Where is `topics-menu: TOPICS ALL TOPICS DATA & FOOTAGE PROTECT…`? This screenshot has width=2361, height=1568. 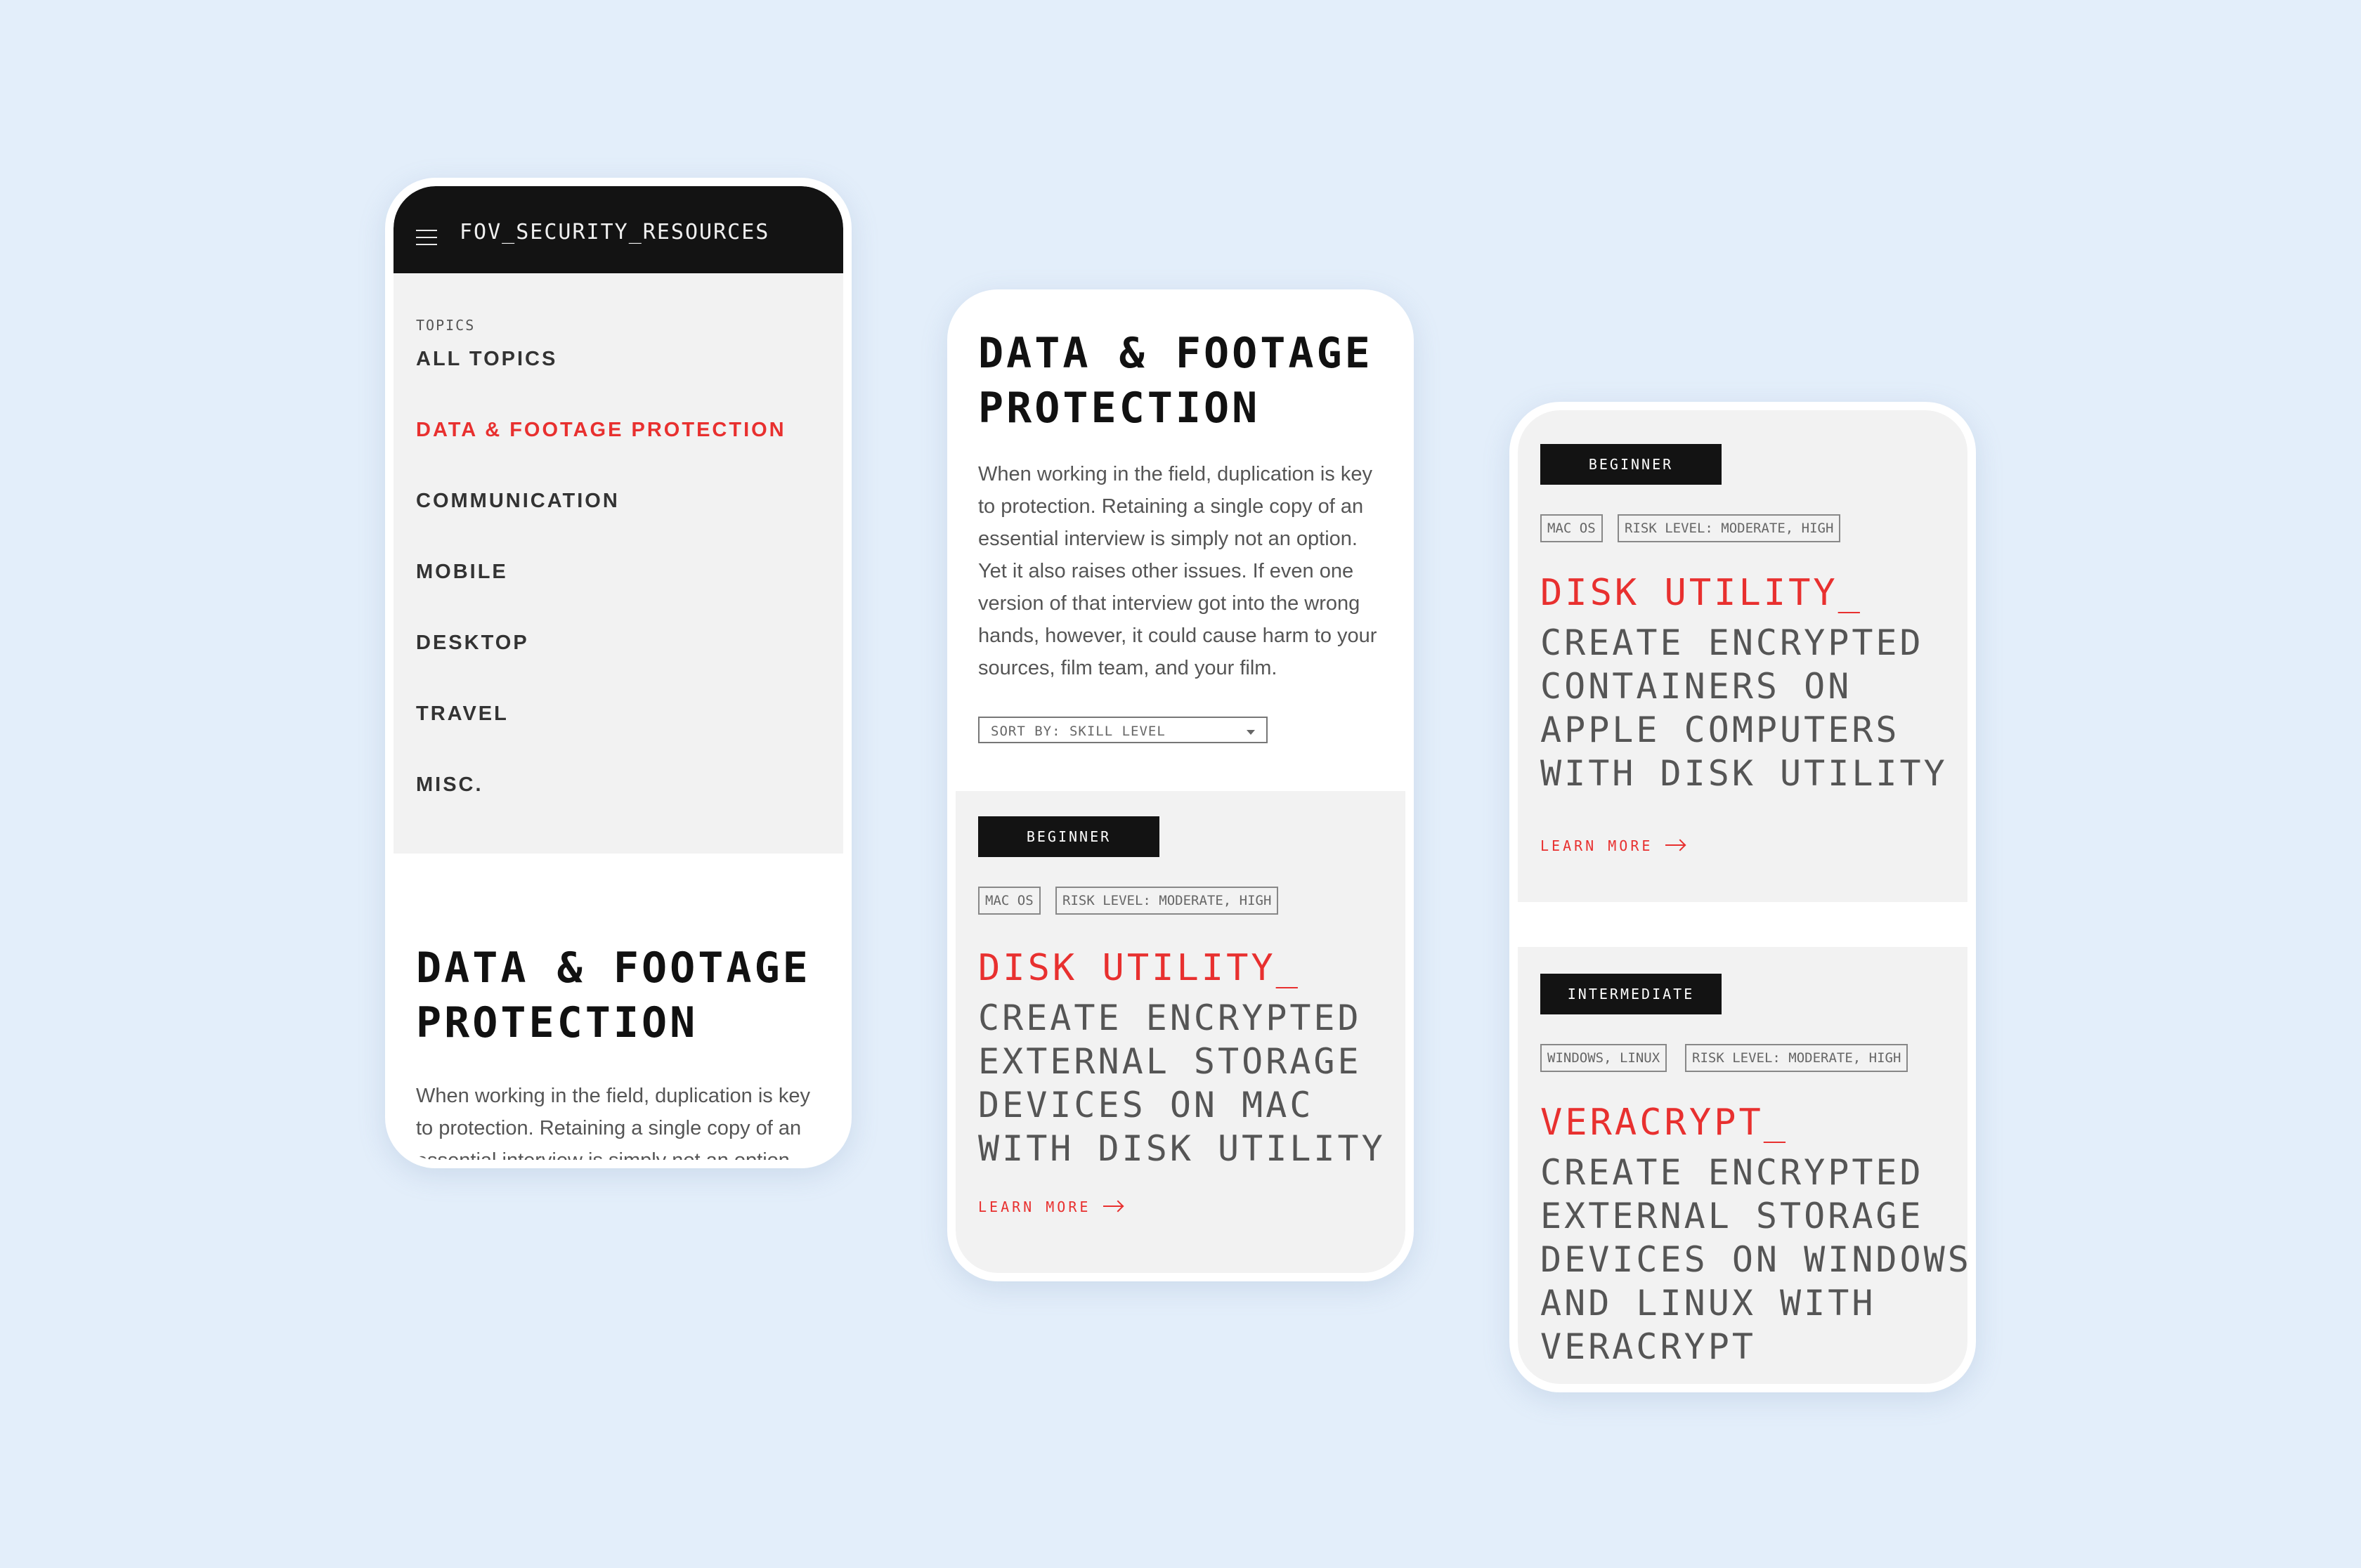 topics-menu: TOPICS ALL TOPICS DATA & FOOTAGE PROTECT… is located at coordinates (618, 563).